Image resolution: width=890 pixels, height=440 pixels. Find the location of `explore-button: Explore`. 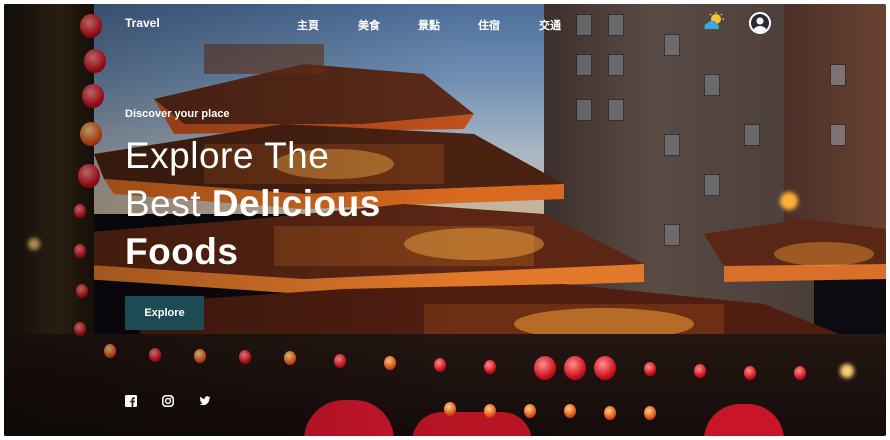

explore-button: Explore is located at coordinates (164, 313).